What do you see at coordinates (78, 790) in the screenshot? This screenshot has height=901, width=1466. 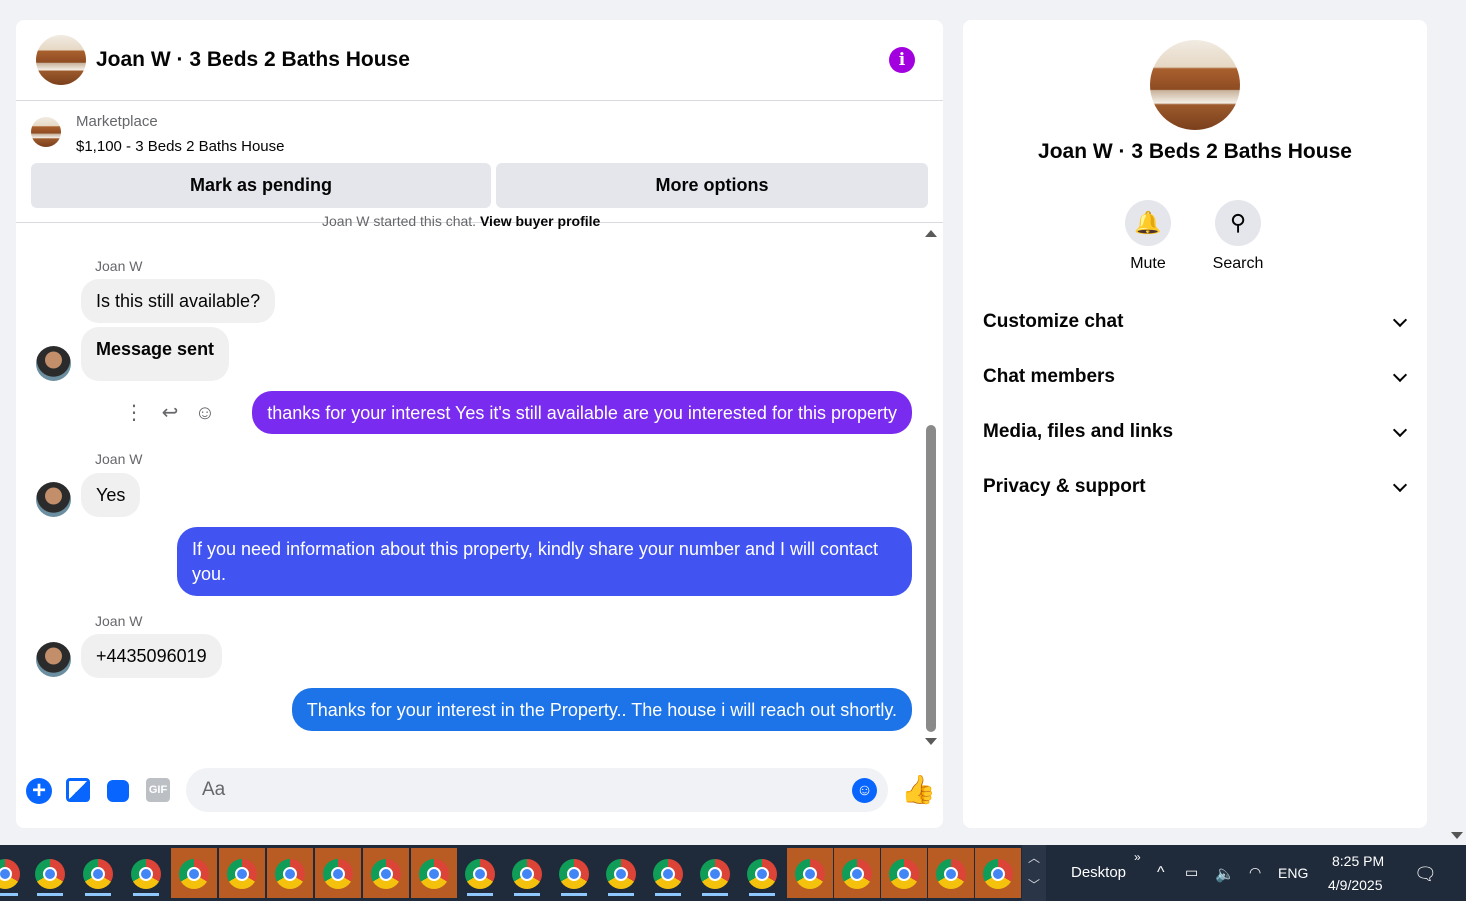 I see `photo-icon` at bounding box center [78, 790].